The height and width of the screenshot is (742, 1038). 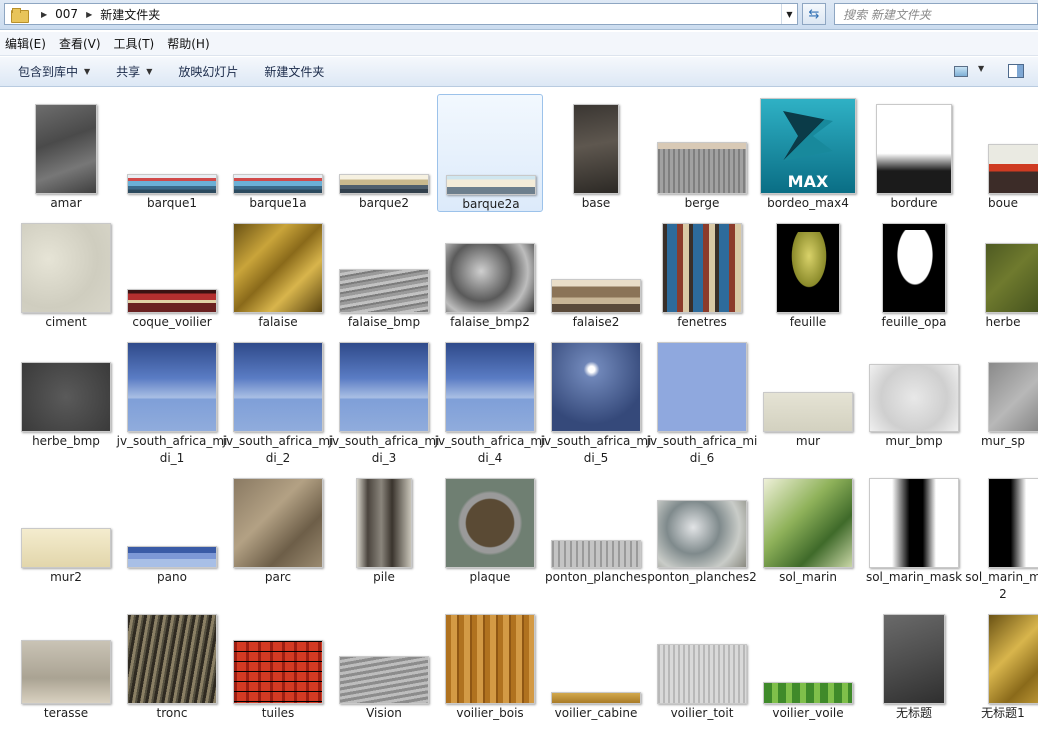 I want to click on file-item: boue, so click(x=1002, y=153).